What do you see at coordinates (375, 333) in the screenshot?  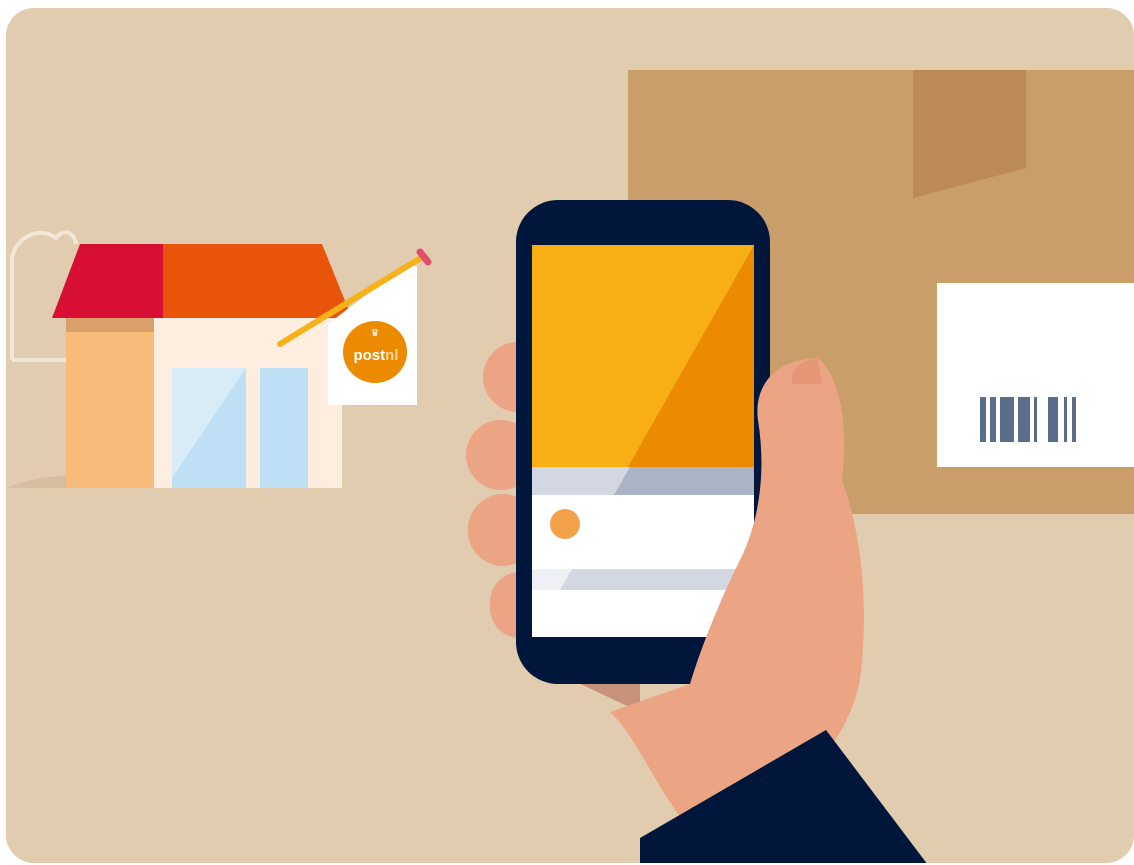 I see `crown-icon: ♛` at bounding box center [375, 333].